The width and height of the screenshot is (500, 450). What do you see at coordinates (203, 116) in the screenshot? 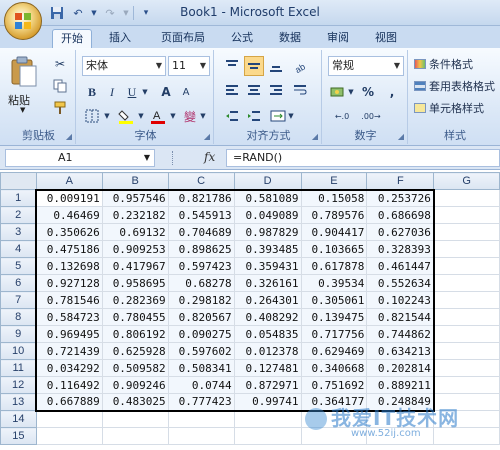
I see `phonetic-dropdown-icon: ▼` at bounding box center [203, 116].